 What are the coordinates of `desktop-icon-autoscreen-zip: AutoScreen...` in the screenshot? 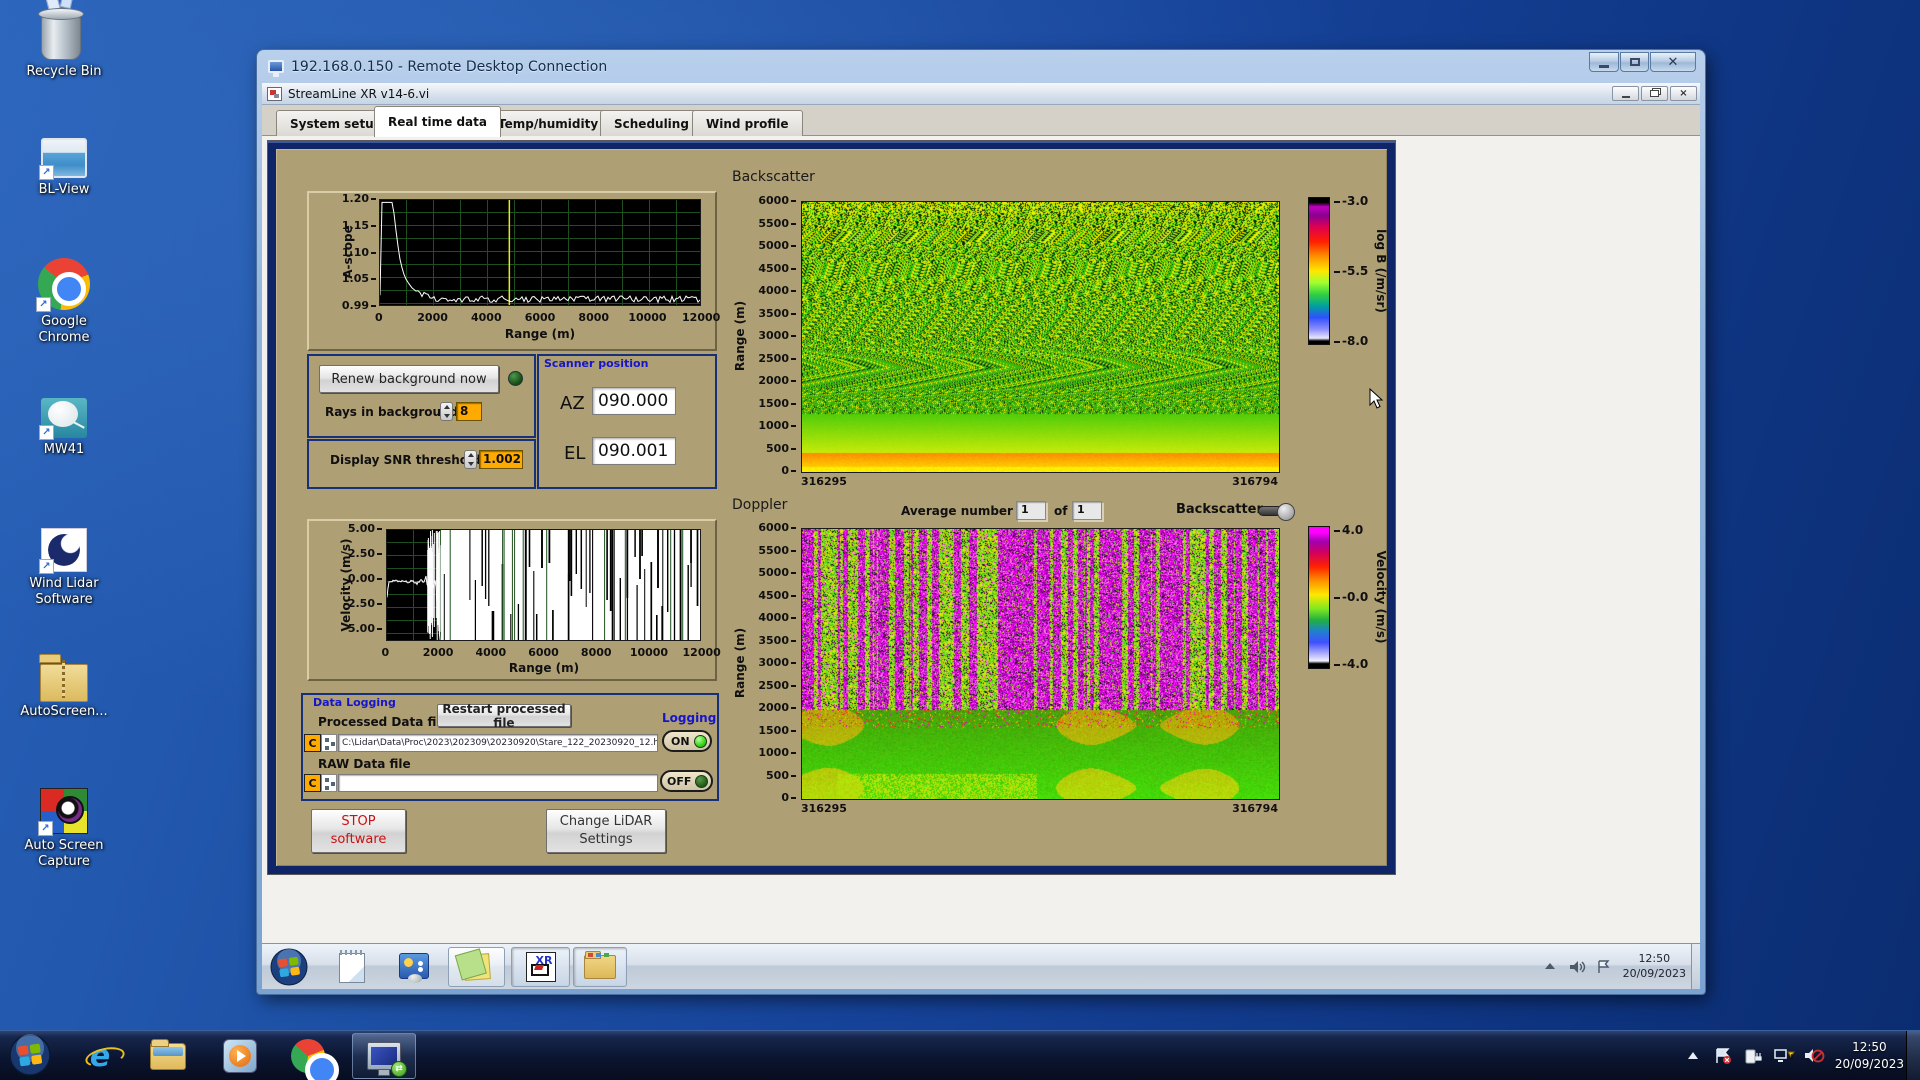 It's located at (64, 690).